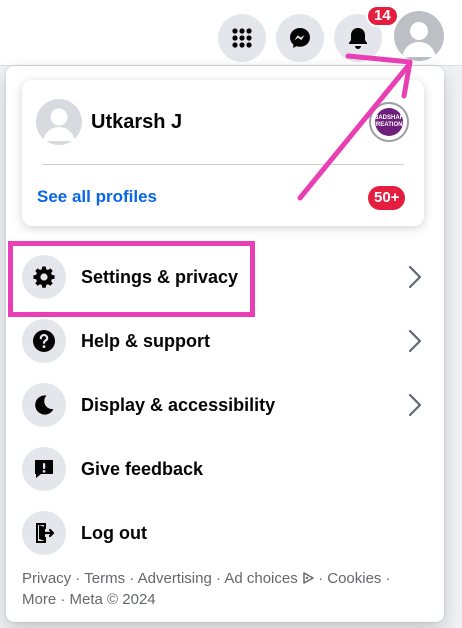 Image resolution: width=462 pixels, height=628 pixels. Describe the element at coordinates (358, 38) in the screenshot. I see `bell-icon` at that location.